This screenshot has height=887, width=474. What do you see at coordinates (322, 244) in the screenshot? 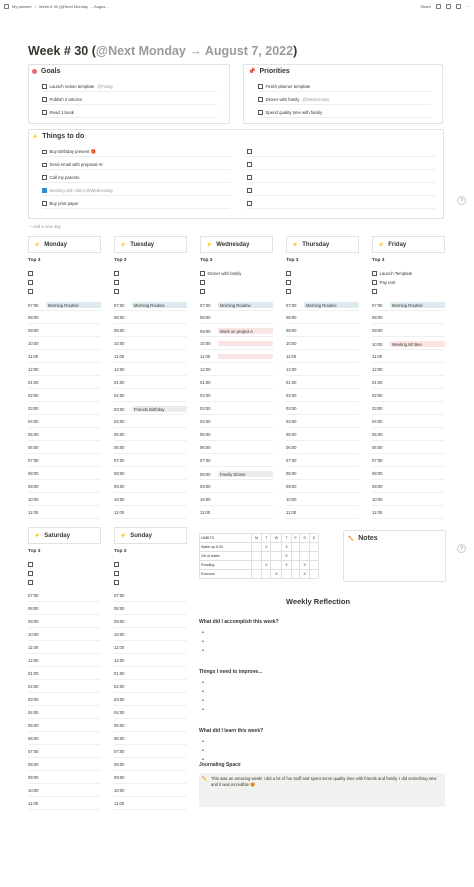
I see `day-header-thursday: ⚡ Thursday` at bounding box center [322, 244].